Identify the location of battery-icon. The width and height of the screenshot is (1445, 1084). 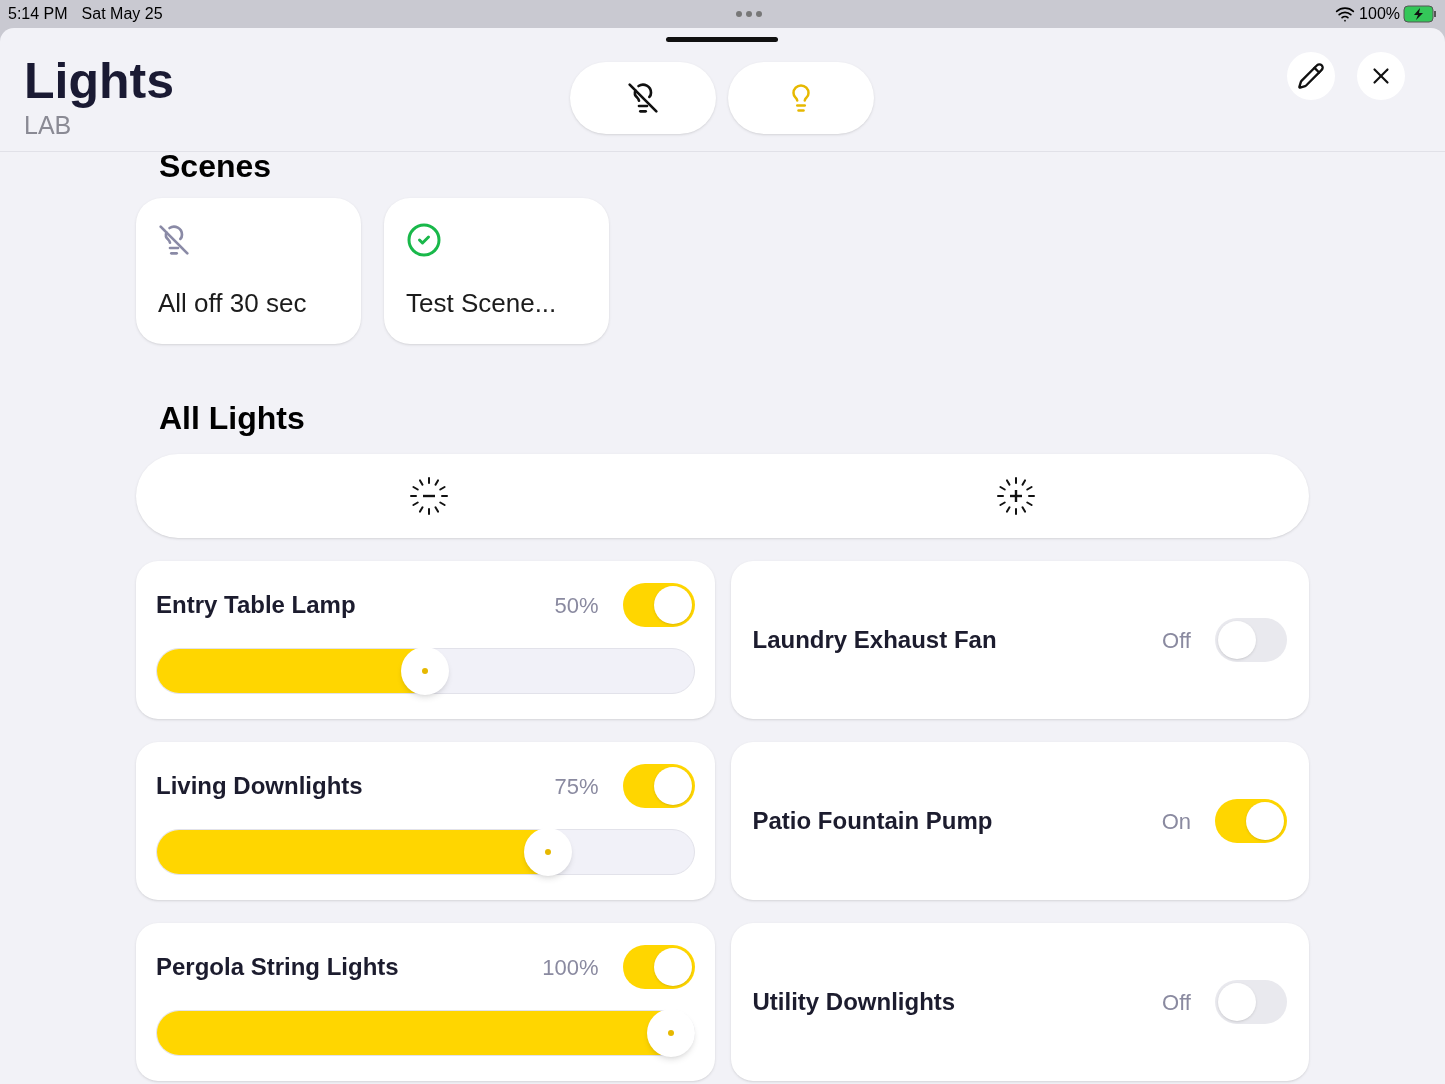
(1420, 14).